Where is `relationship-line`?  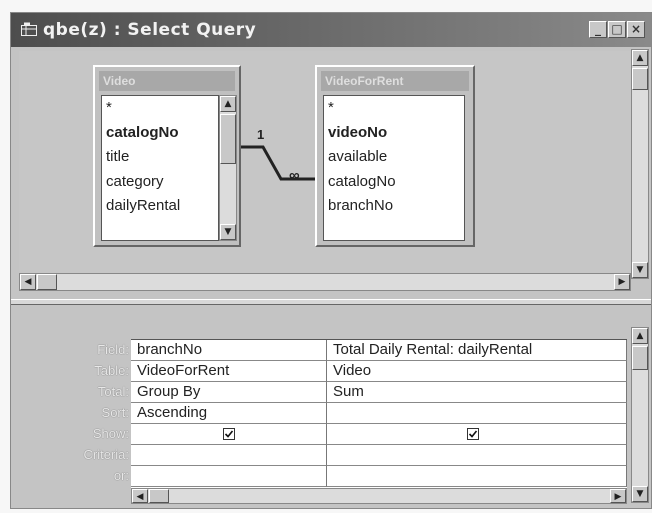 relationship-line is located at coordinates (281, 157).